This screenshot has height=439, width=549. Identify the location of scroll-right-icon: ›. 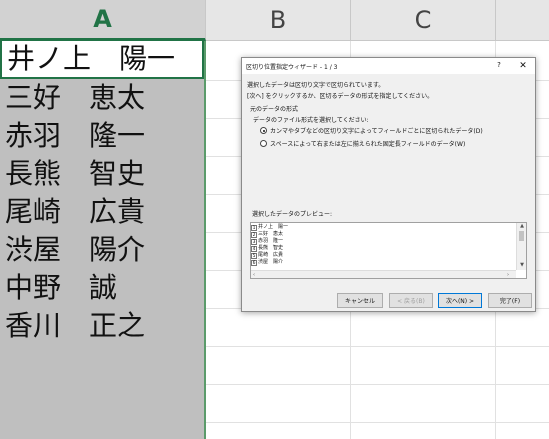
(508, 275).